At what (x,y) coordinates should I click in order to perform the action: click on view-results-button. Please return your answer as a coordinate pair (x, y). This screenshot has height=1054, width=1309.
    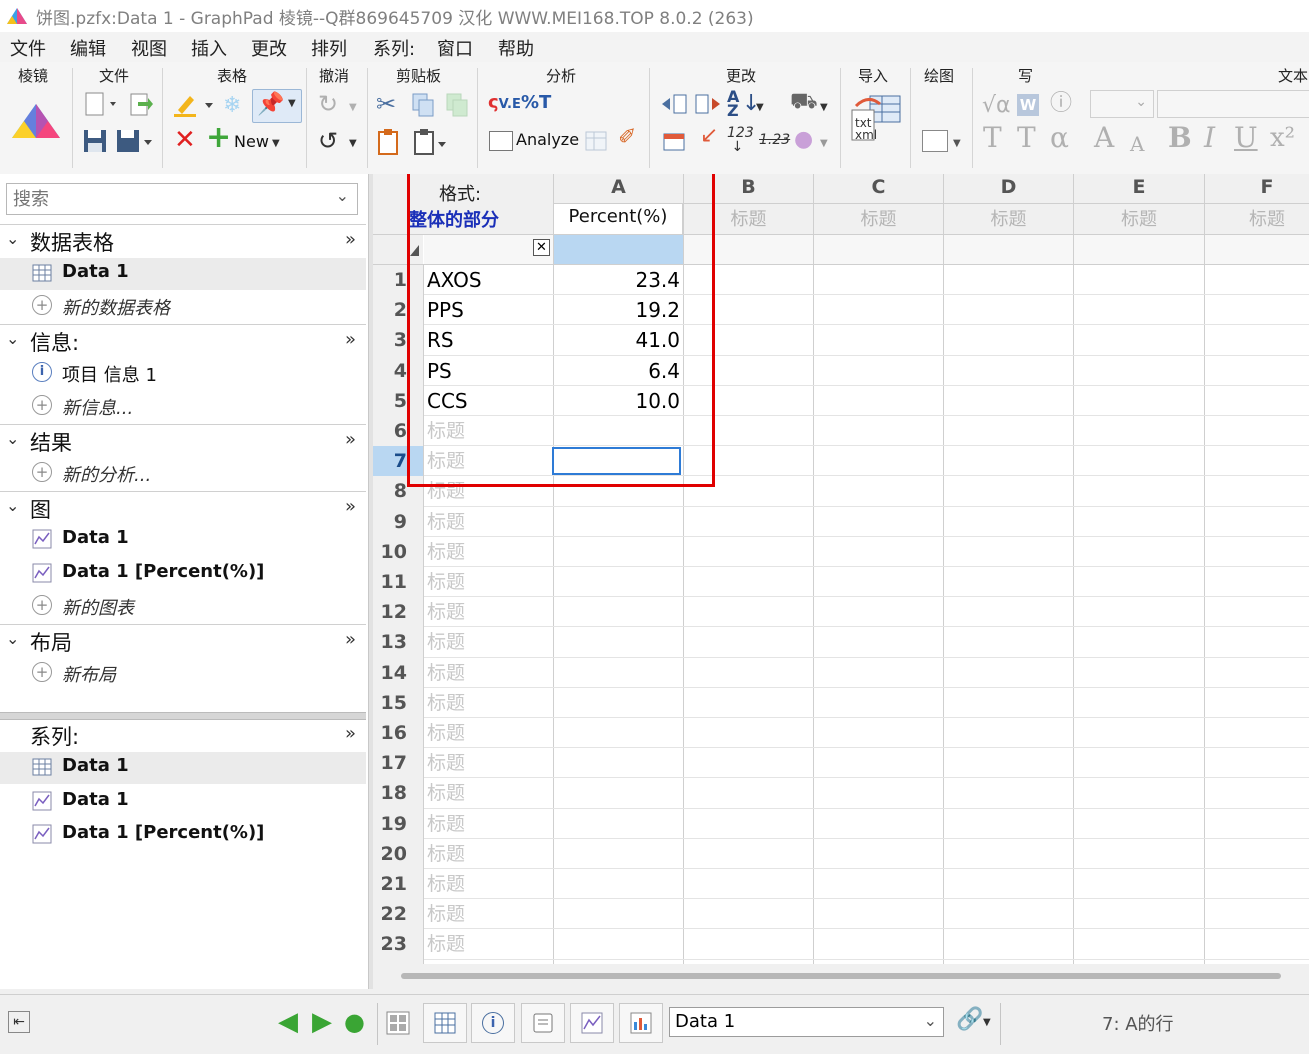
    Looking at the image, I should click on (543, 1023).